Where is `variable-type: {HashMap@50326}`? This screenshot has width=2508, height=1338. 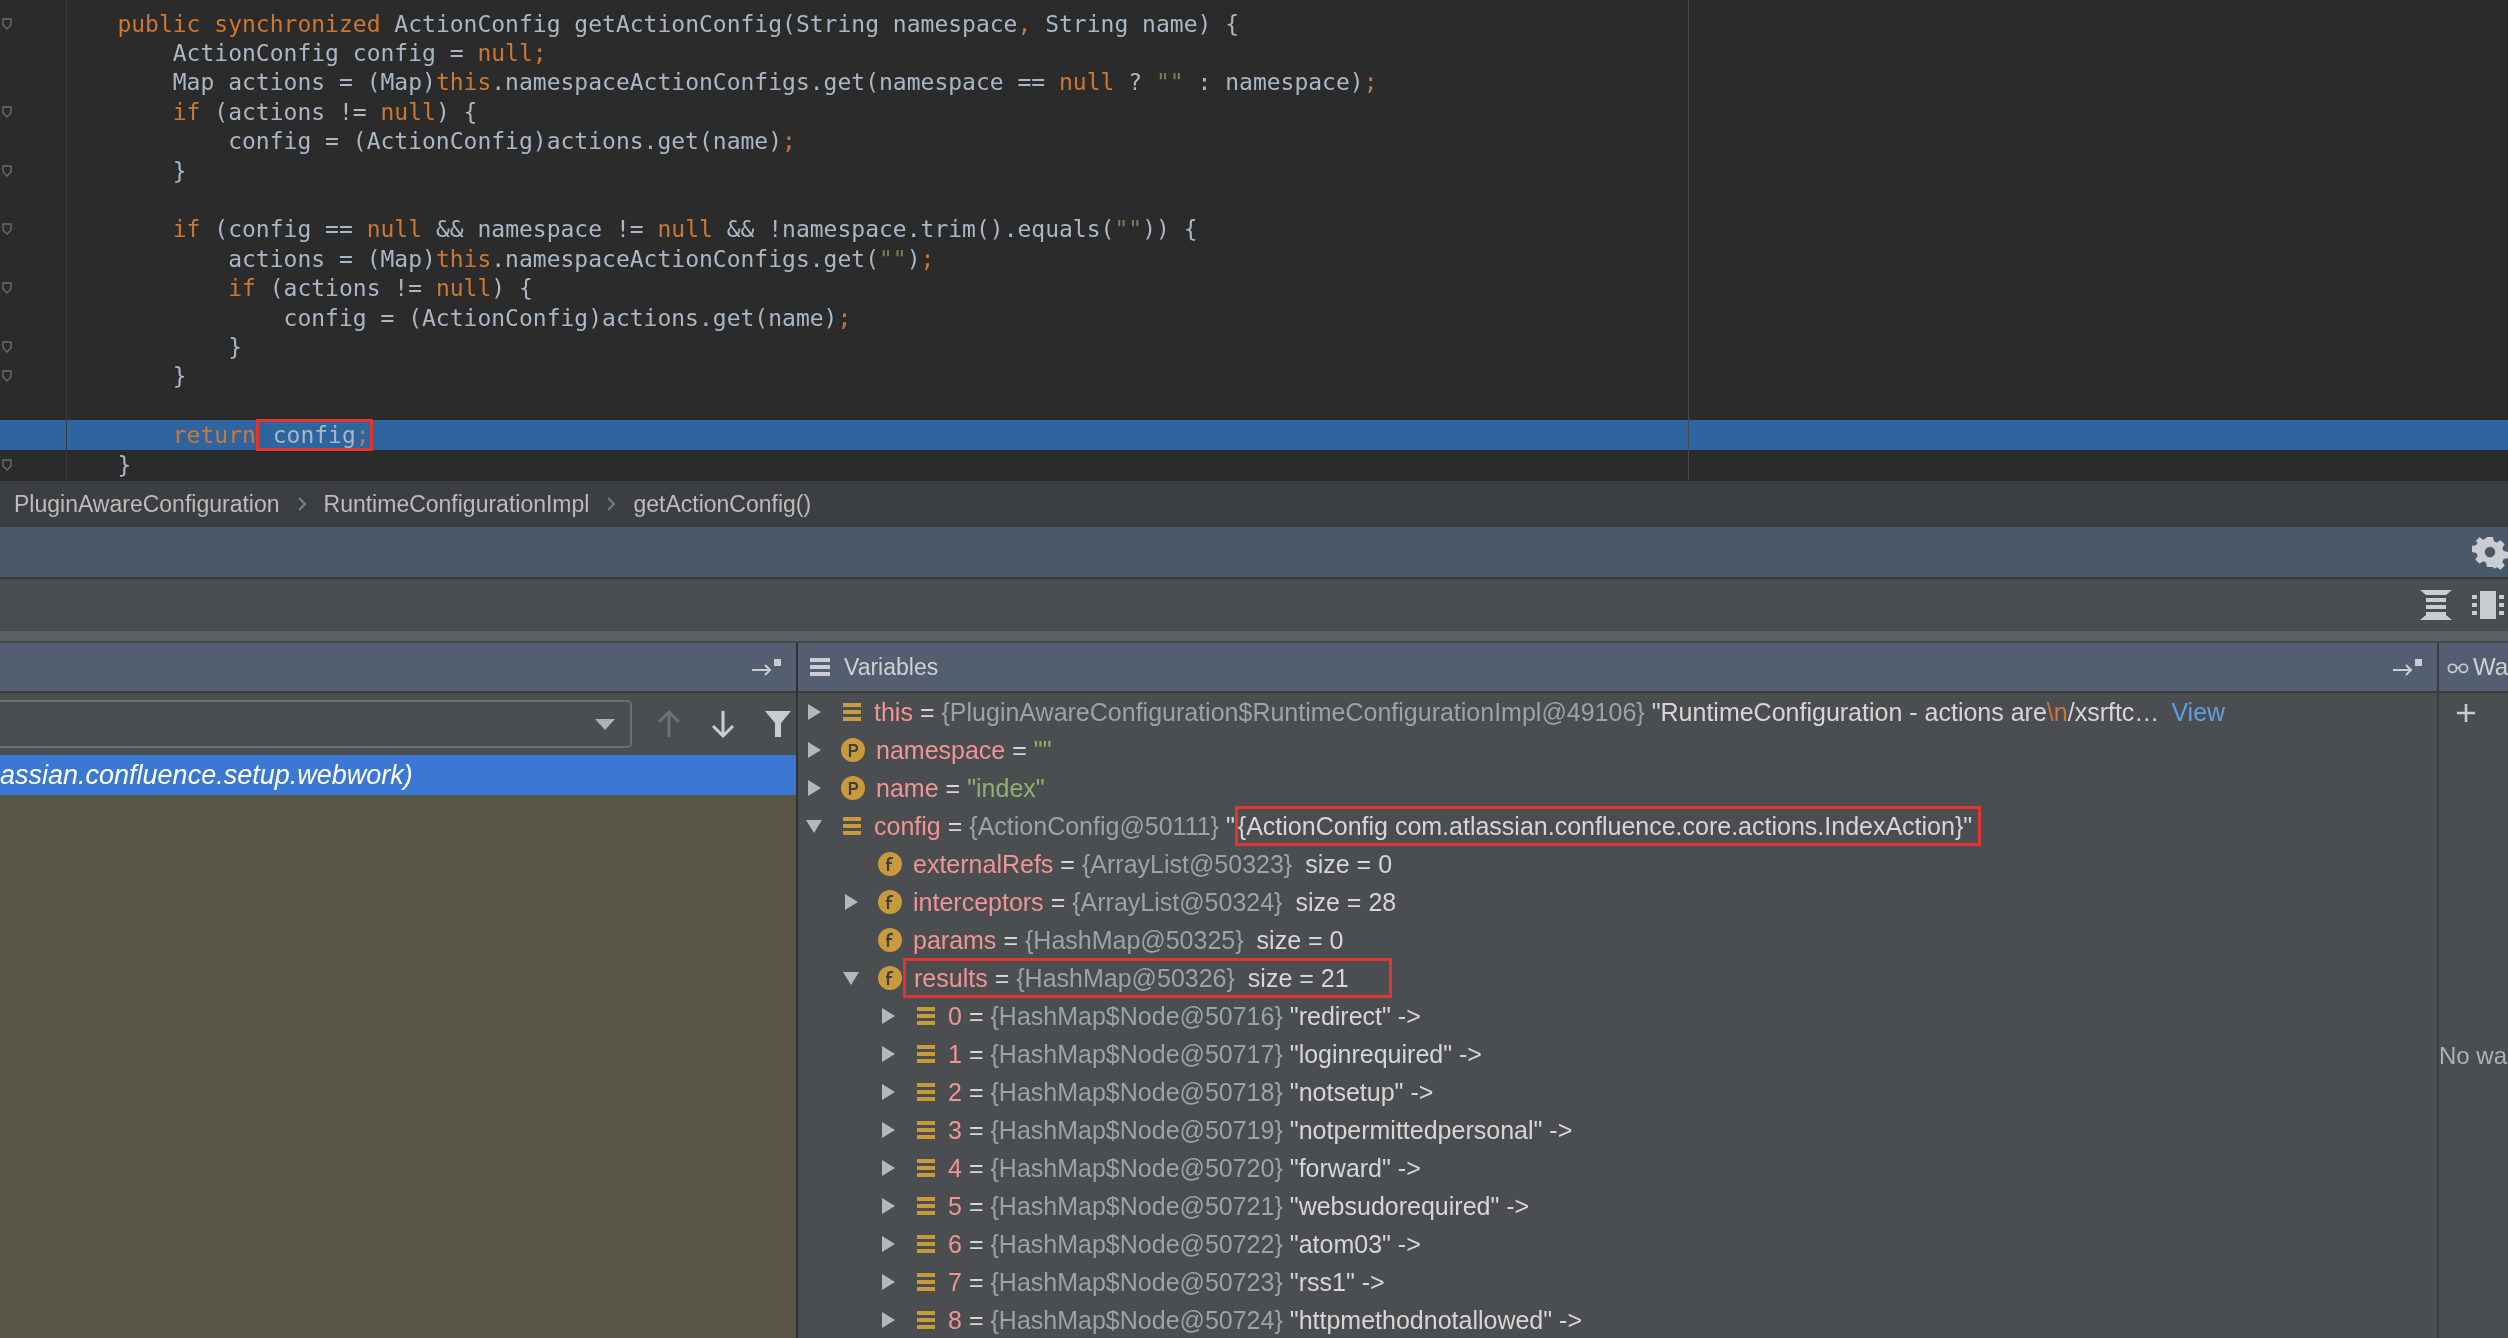
variable-type: {HashMap@50326} is located at coordinates (1125, 978).